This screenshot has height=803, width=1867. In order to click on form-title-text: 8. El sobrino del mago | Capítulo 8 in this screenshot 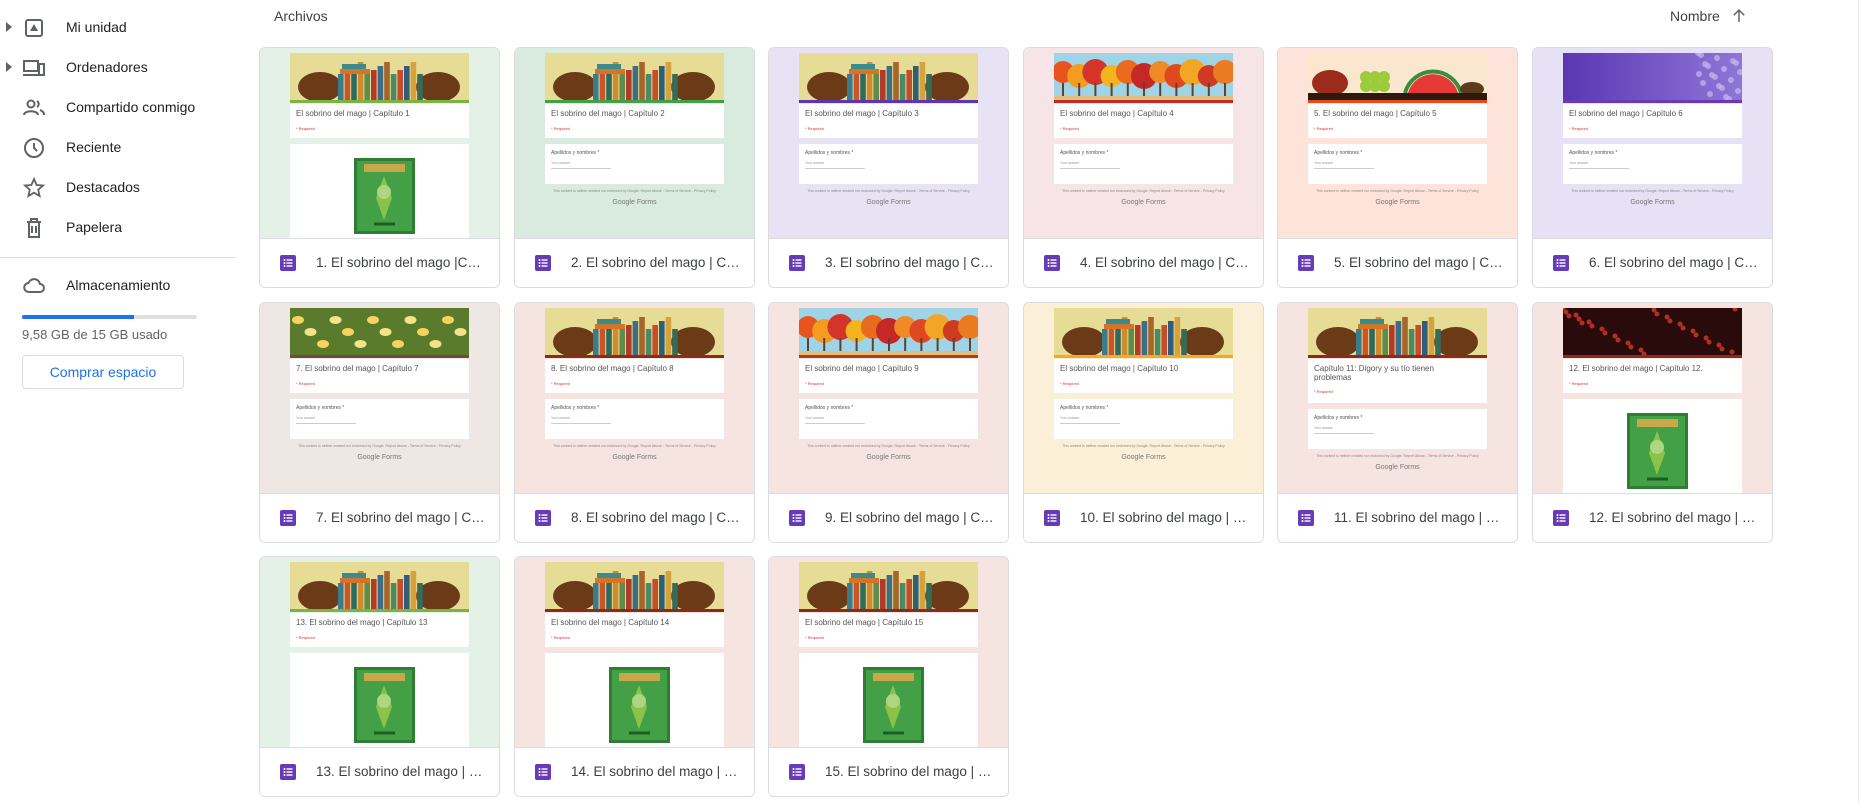, I will do `click(612, 368)`.